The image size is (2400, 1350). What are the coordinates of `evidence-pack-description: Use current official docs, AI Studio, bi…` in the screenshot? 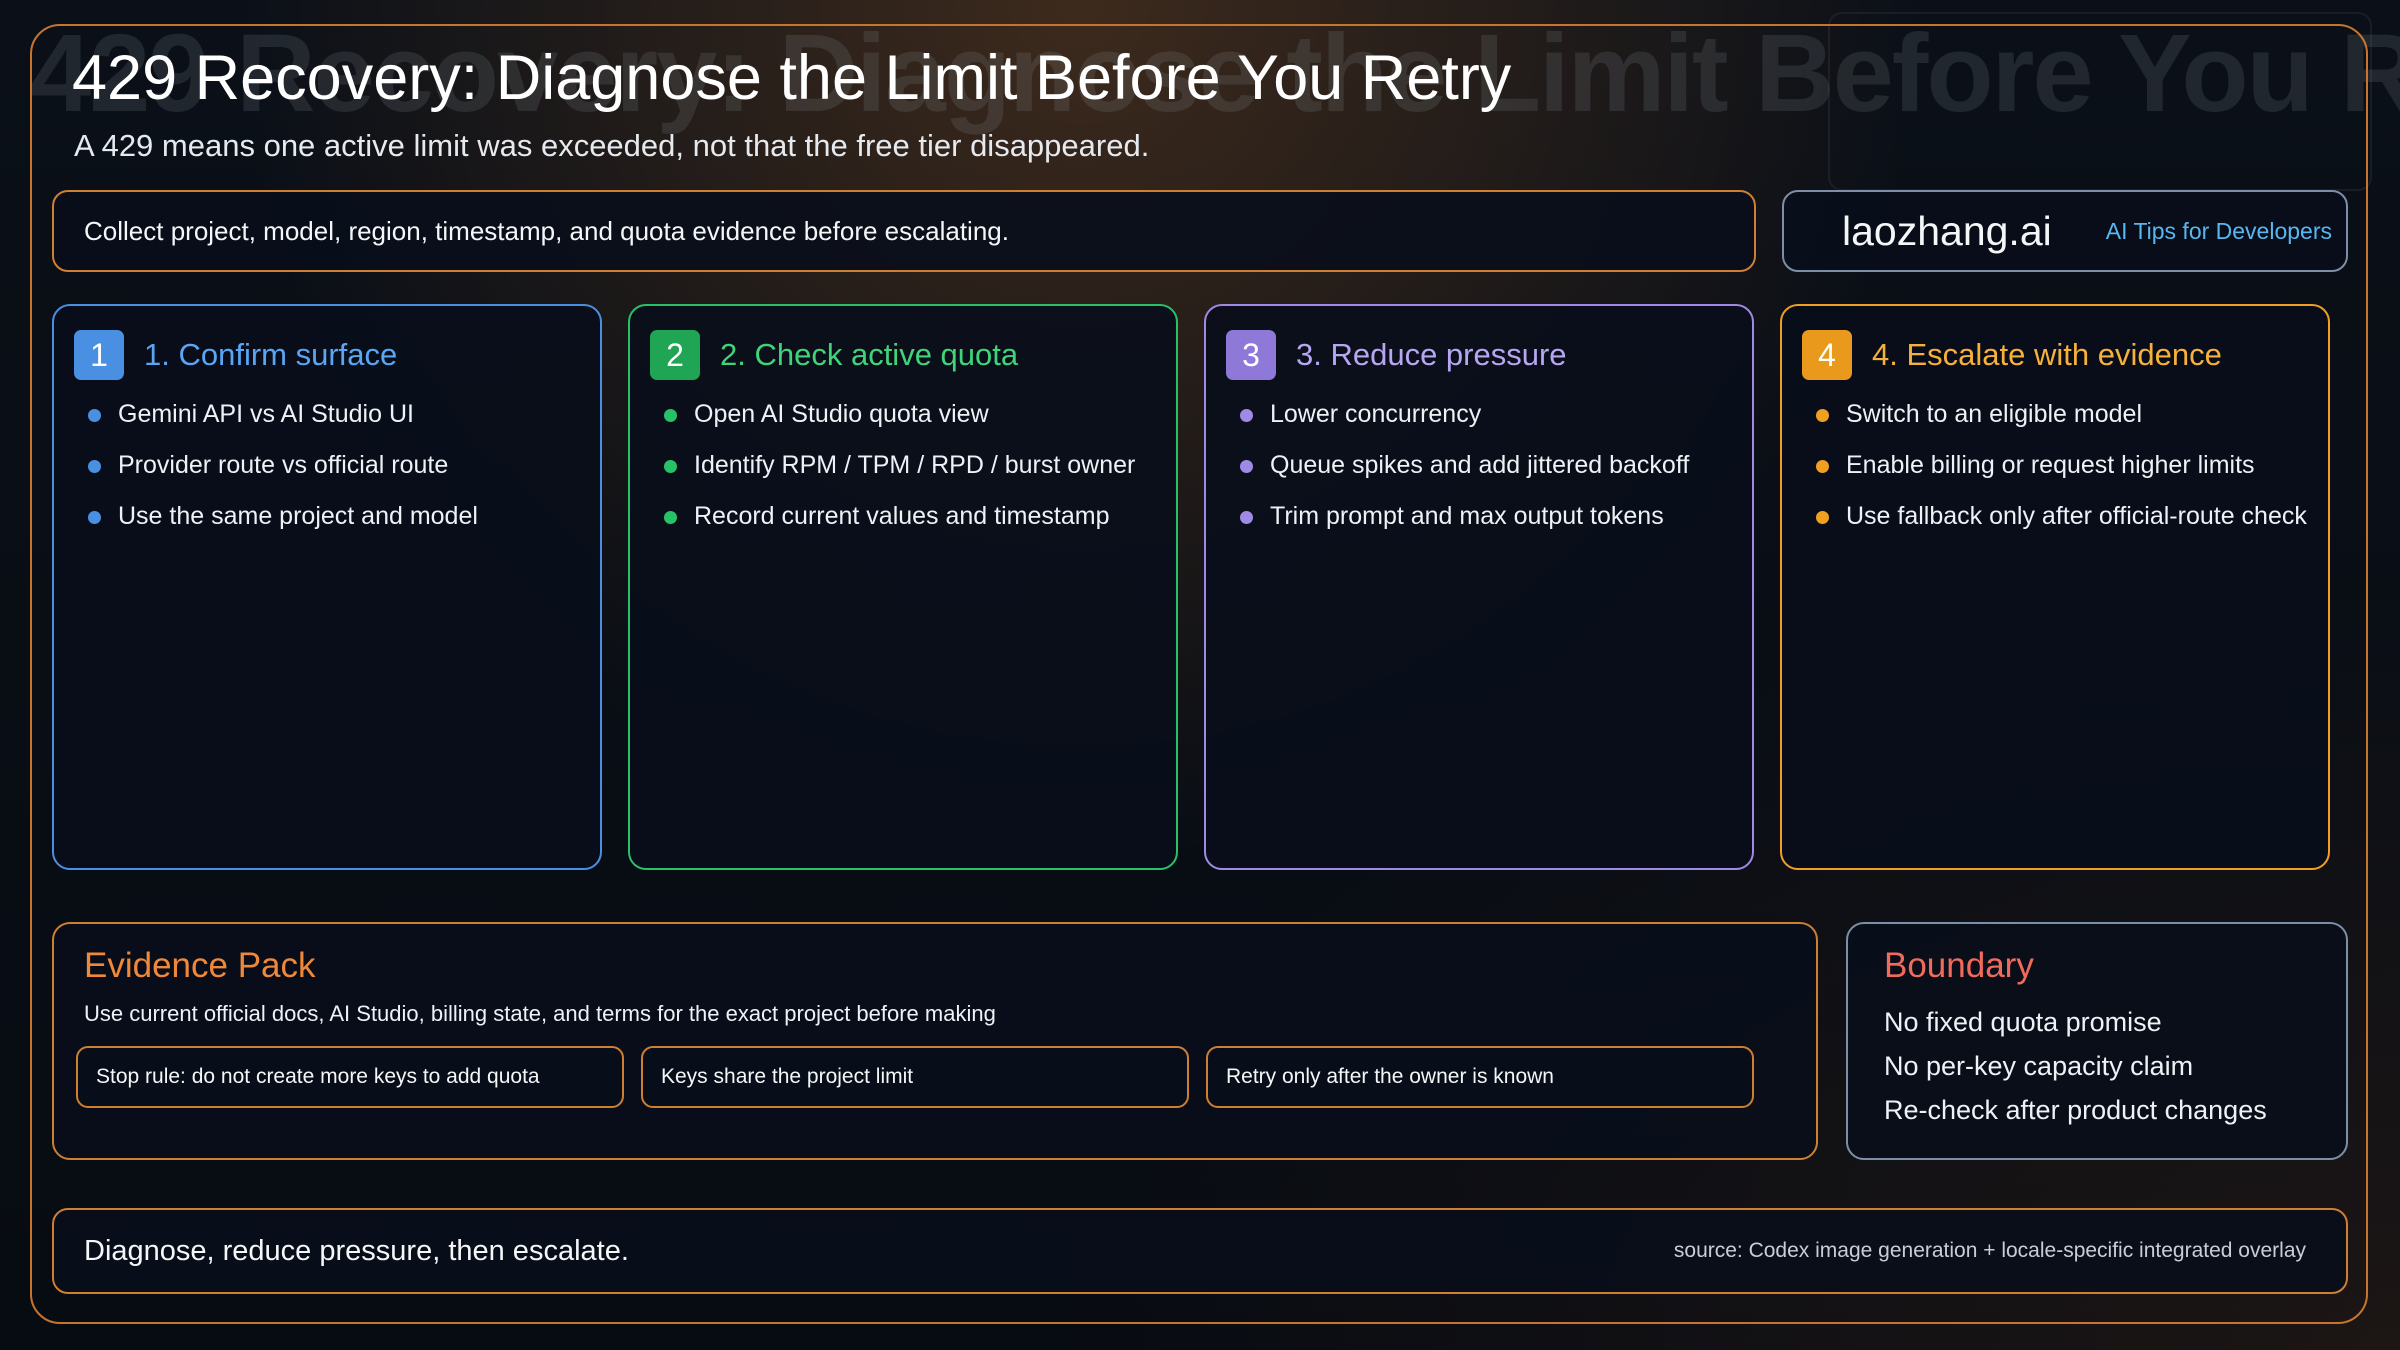 It's located at (540, 1016).